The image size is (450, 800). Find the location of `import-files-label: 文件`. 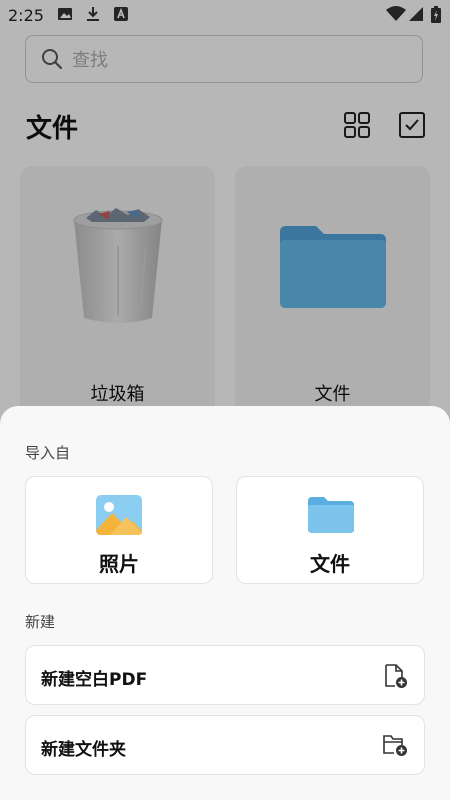

import-files-label: 文件 is located at coordinates (330, 564).